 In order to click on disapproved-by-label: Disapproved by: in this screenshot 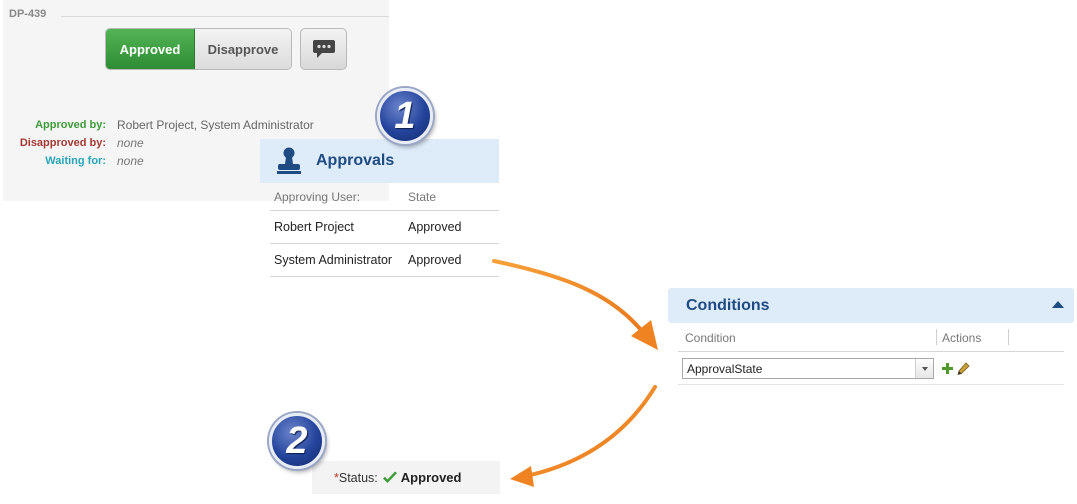, I will do `click(62, 143)`.